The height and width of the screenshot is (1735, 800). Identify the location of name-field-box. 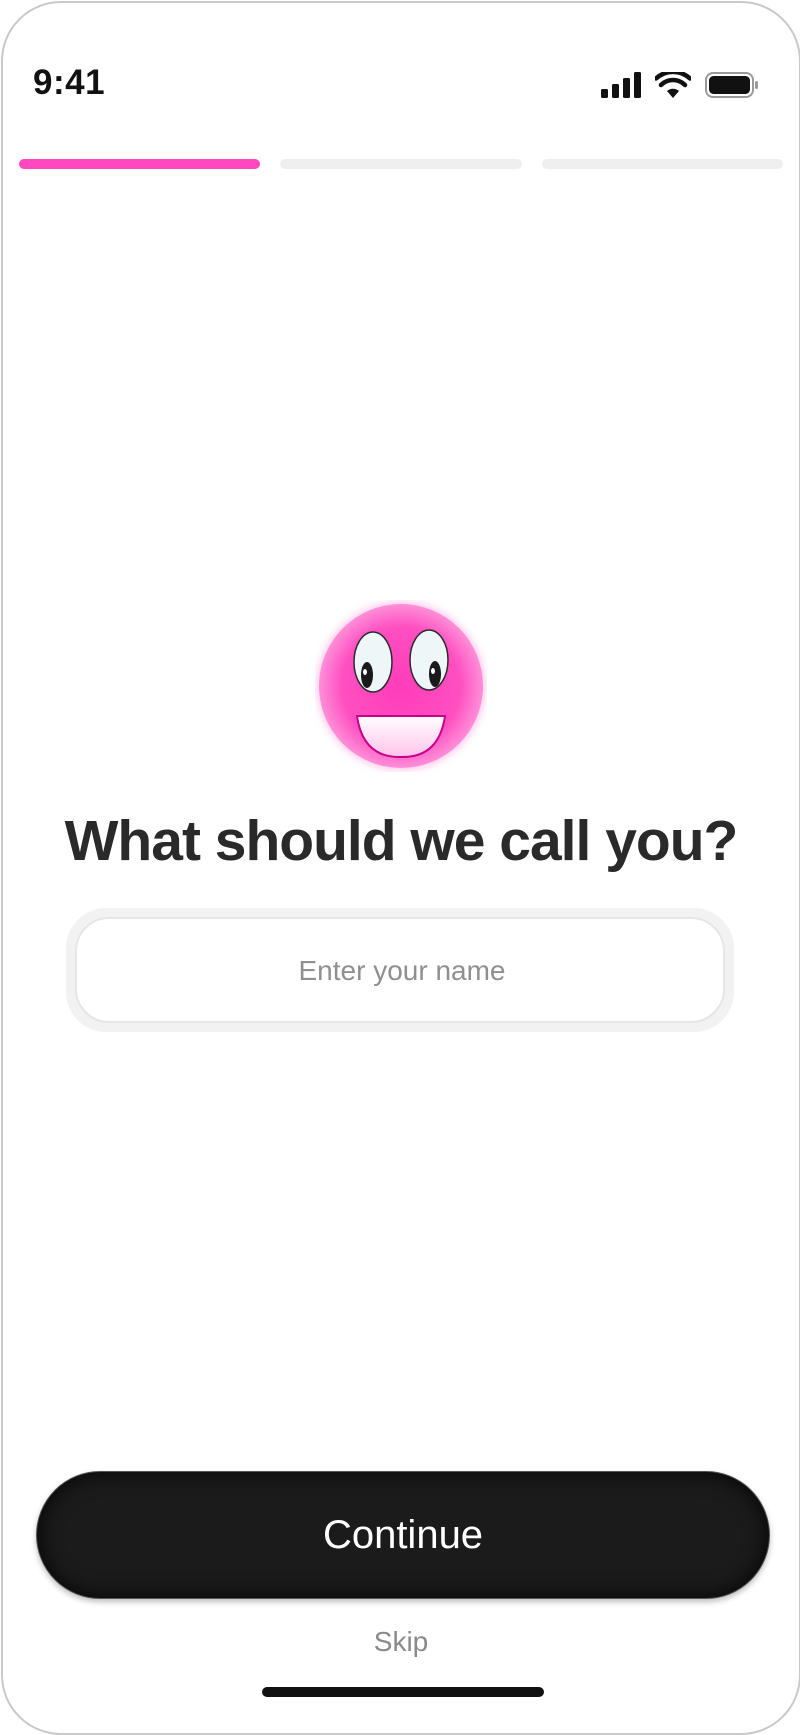
(401, 970).